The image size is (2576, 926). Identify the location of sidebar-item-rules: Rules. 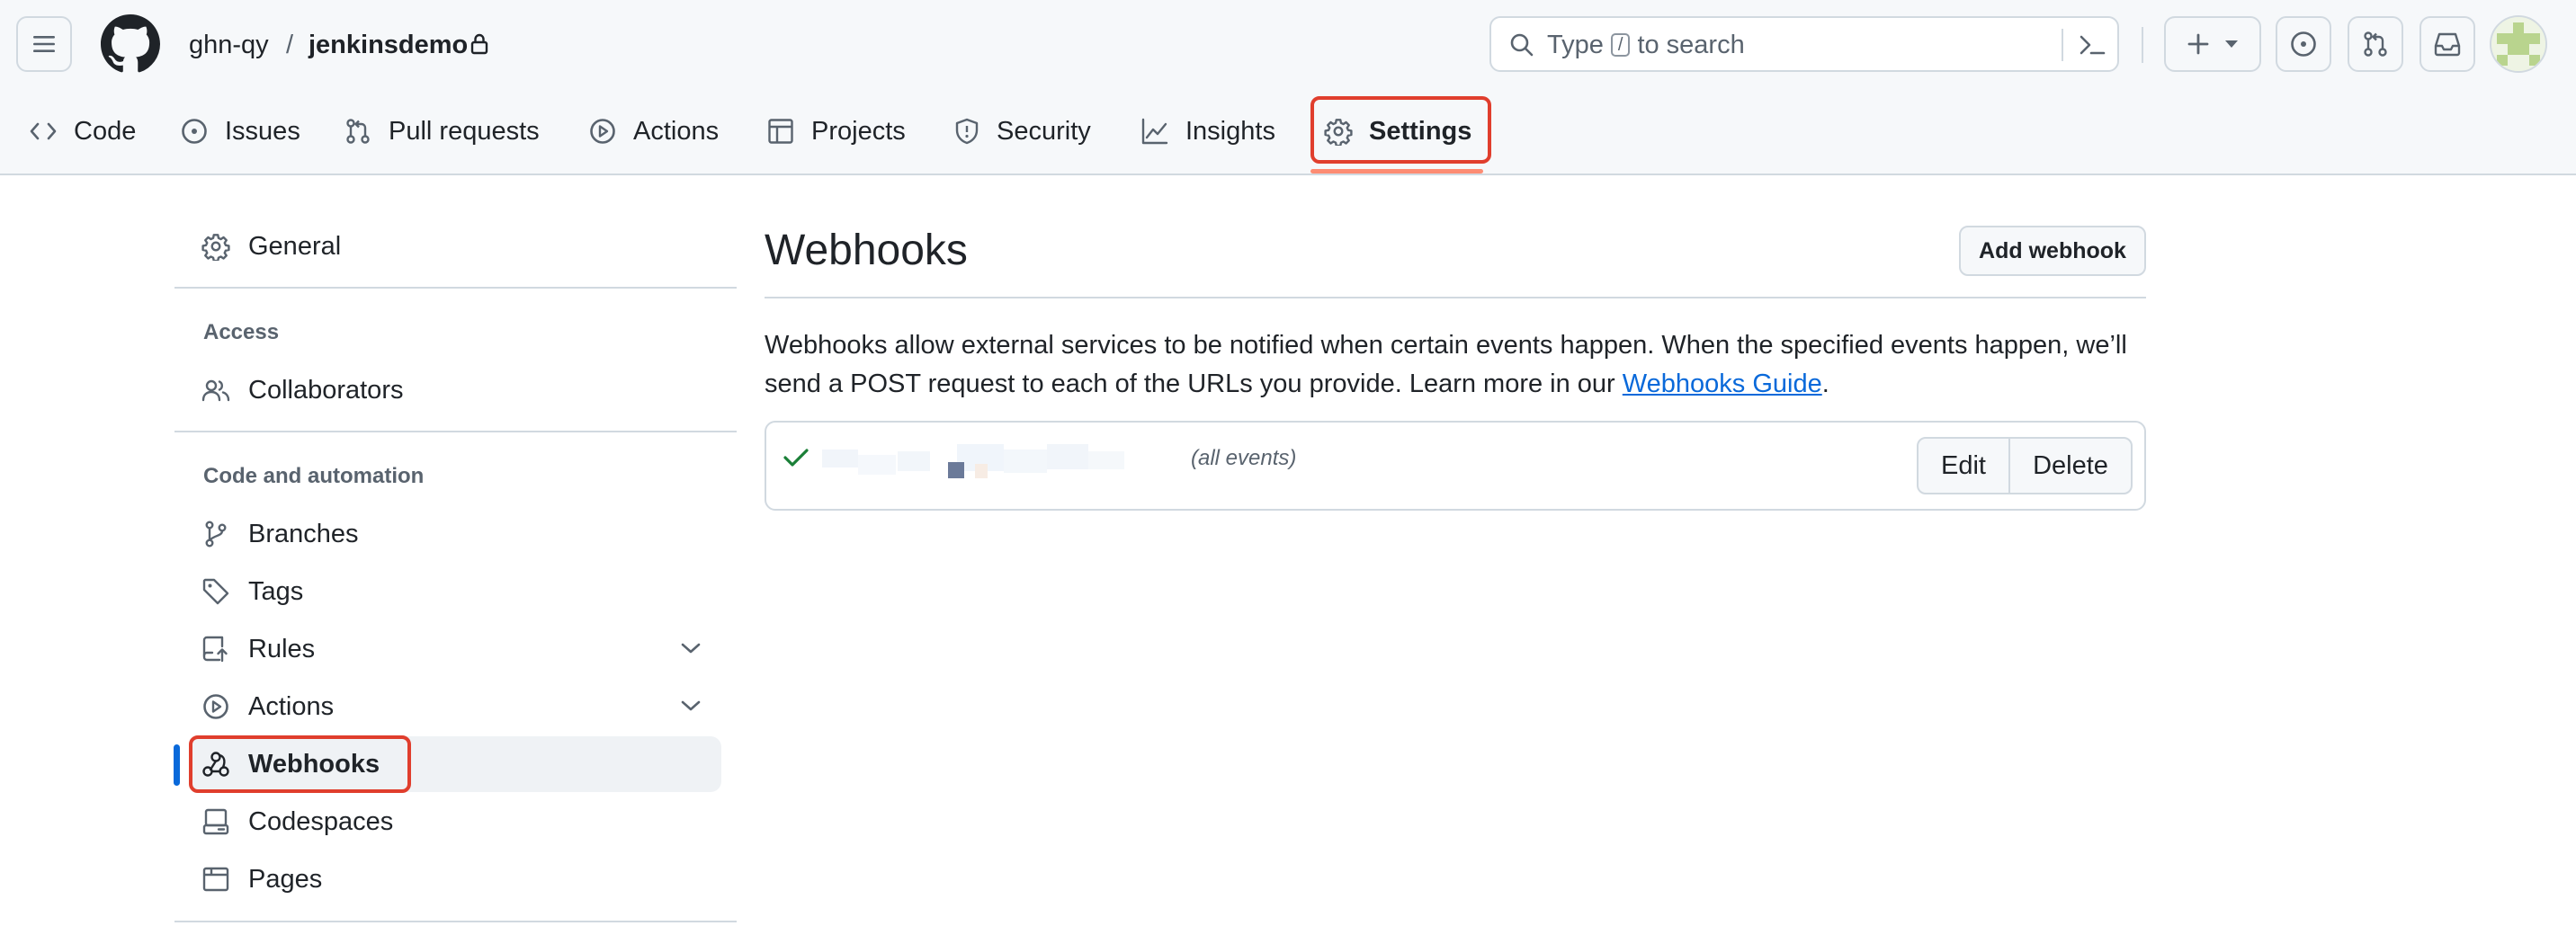
(258, 649).